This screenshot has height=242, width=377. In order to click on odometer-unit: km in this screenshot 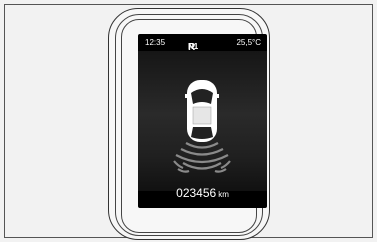, I will do `click(223, 194)`.